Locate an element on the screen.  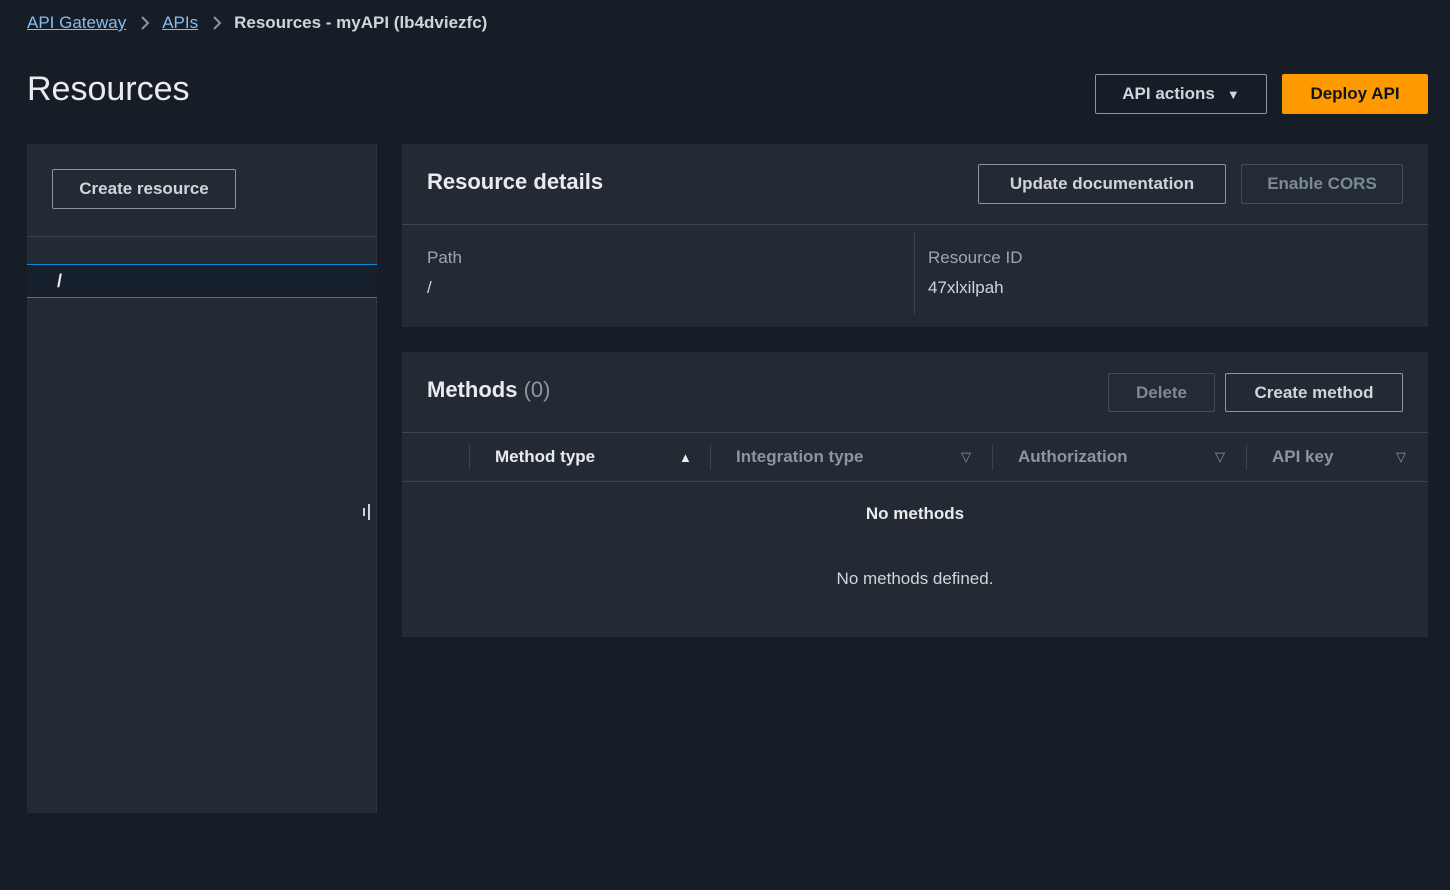
column-method-type: Method type is located at coordinates (545, 457).